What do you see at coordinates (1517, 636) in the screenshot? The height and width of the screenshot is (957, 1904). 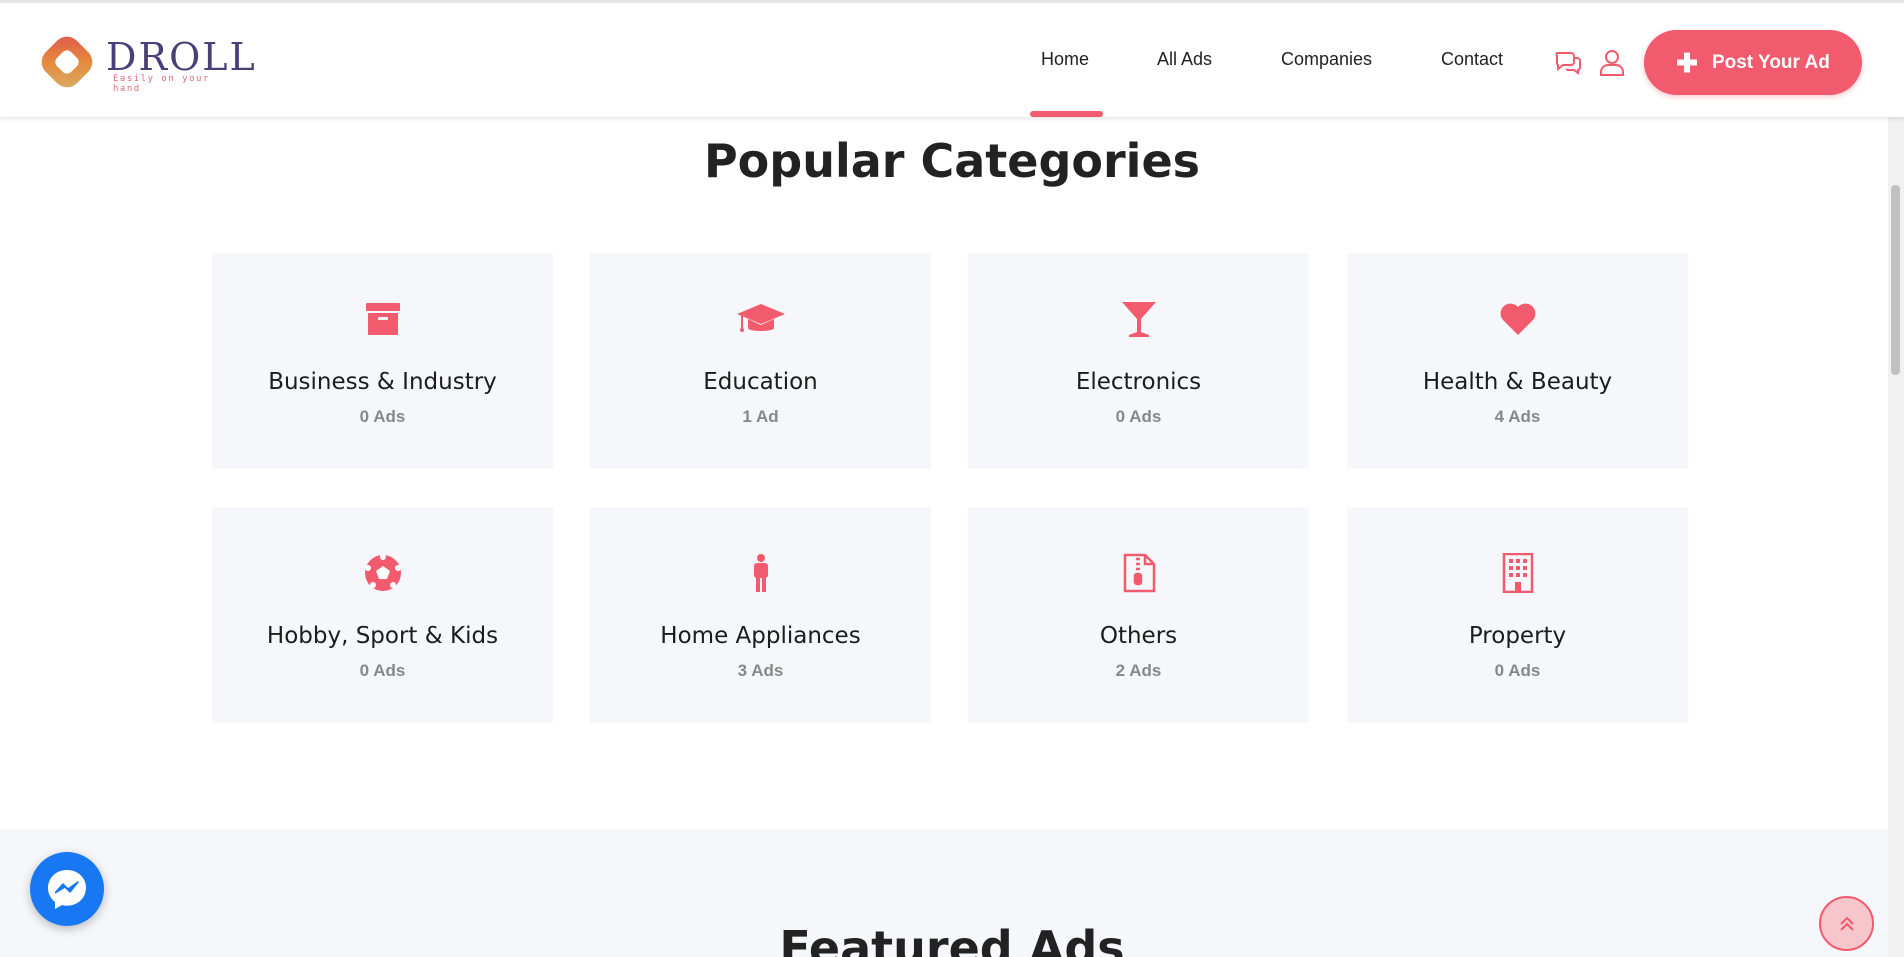 I see `category-name: Property` at bounding box center [1517, 636].